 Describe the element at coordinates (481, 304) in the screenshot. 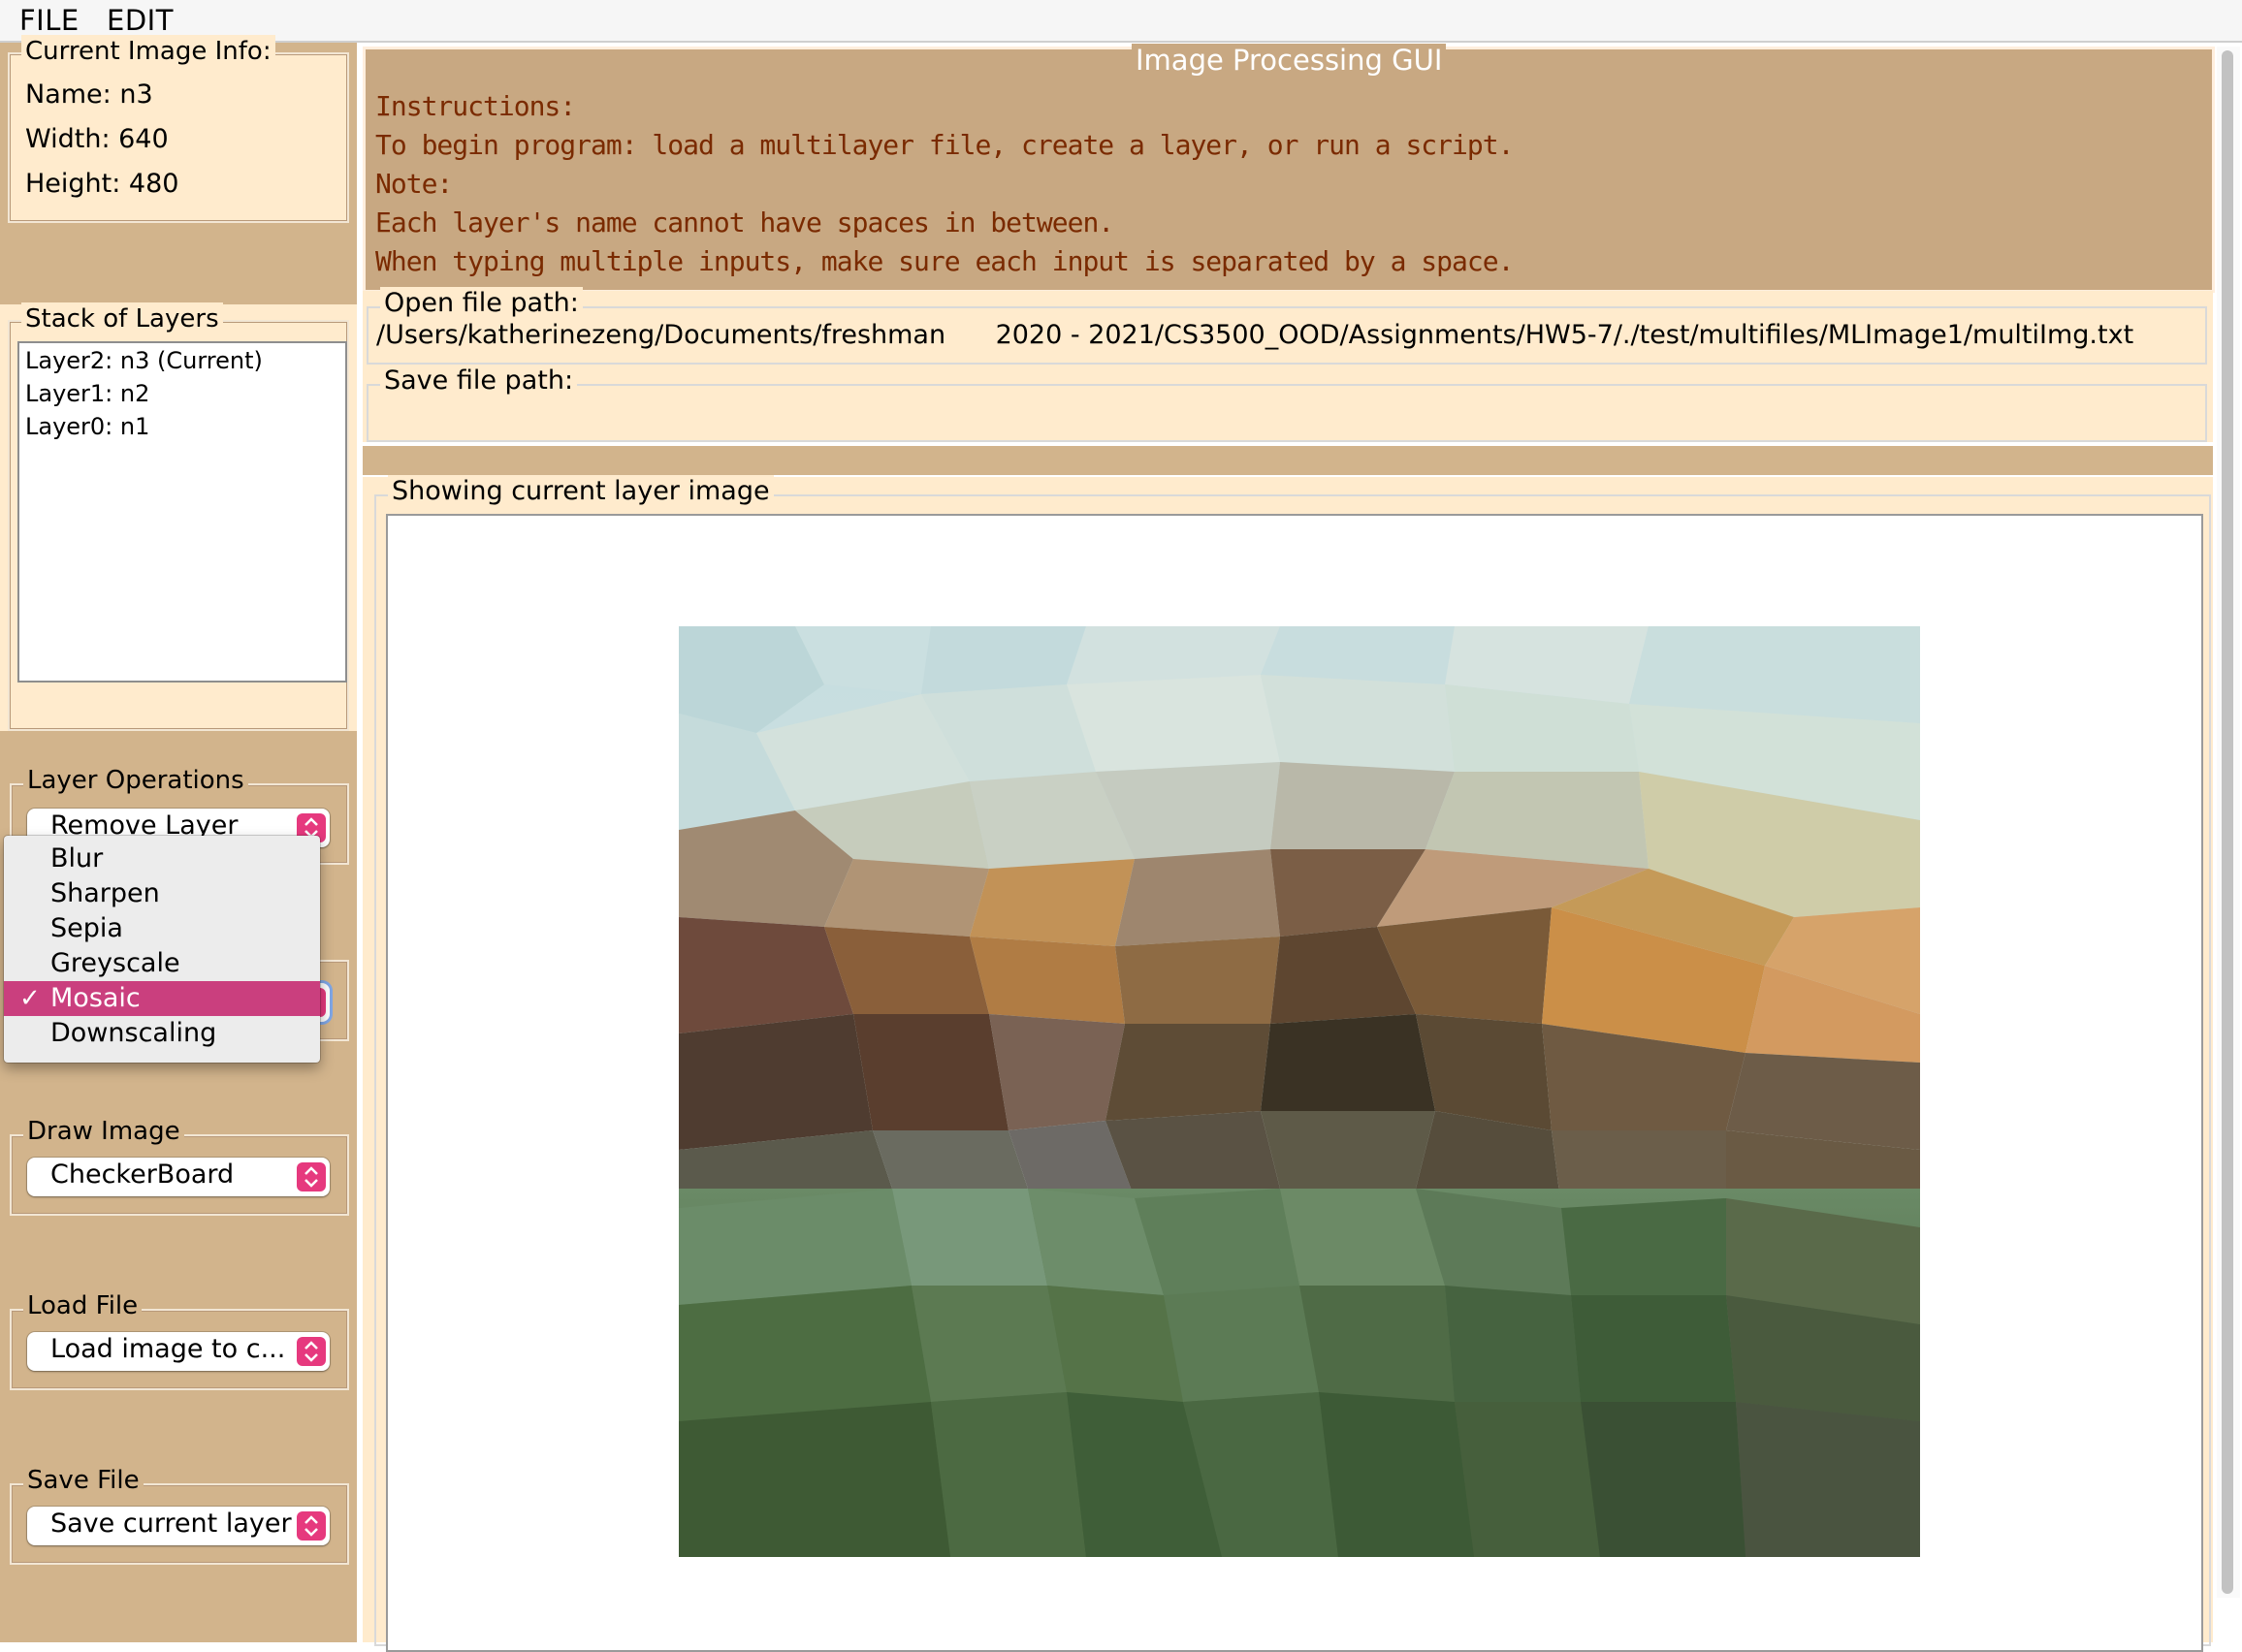

I see `open-path-title: Open file path:` at that location.